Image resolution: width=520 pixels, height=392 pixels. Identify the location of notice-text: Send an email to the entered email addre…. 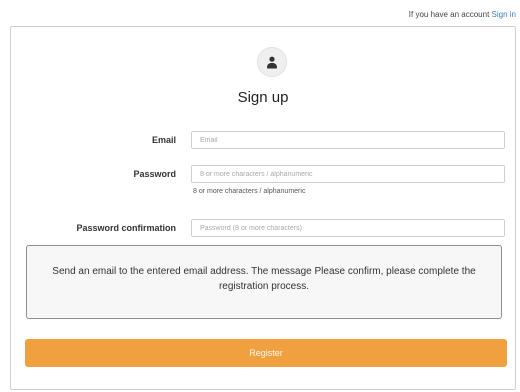
(264, 279).